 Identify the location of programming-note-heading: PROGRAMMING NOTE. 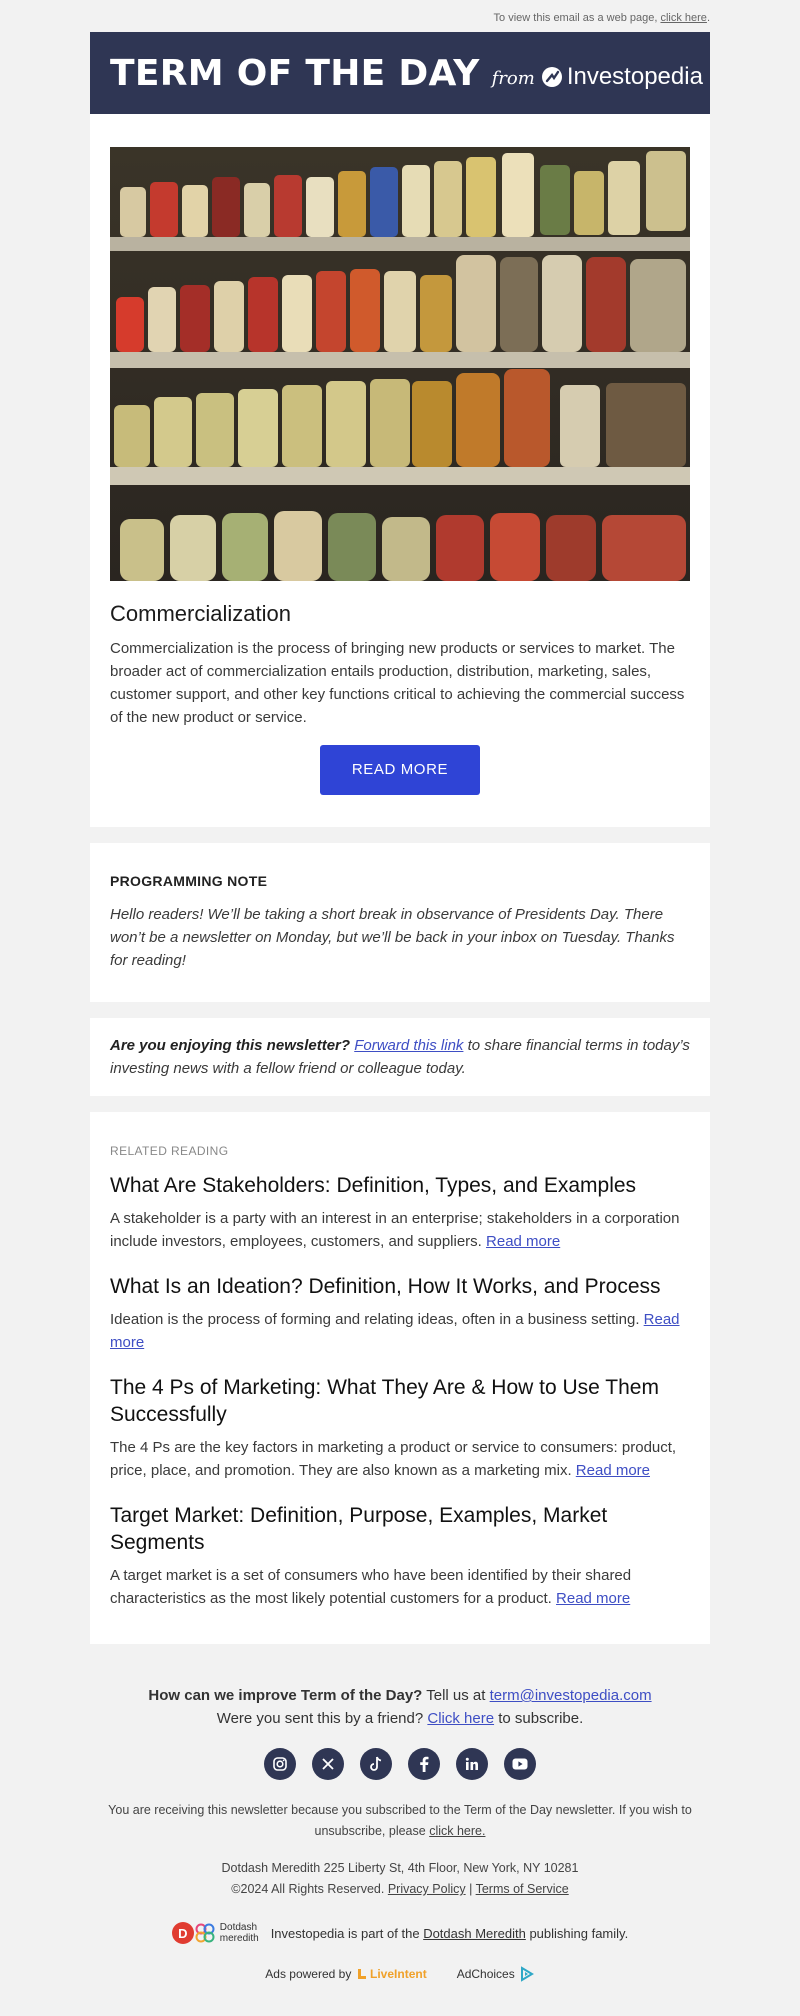
(189, 881).